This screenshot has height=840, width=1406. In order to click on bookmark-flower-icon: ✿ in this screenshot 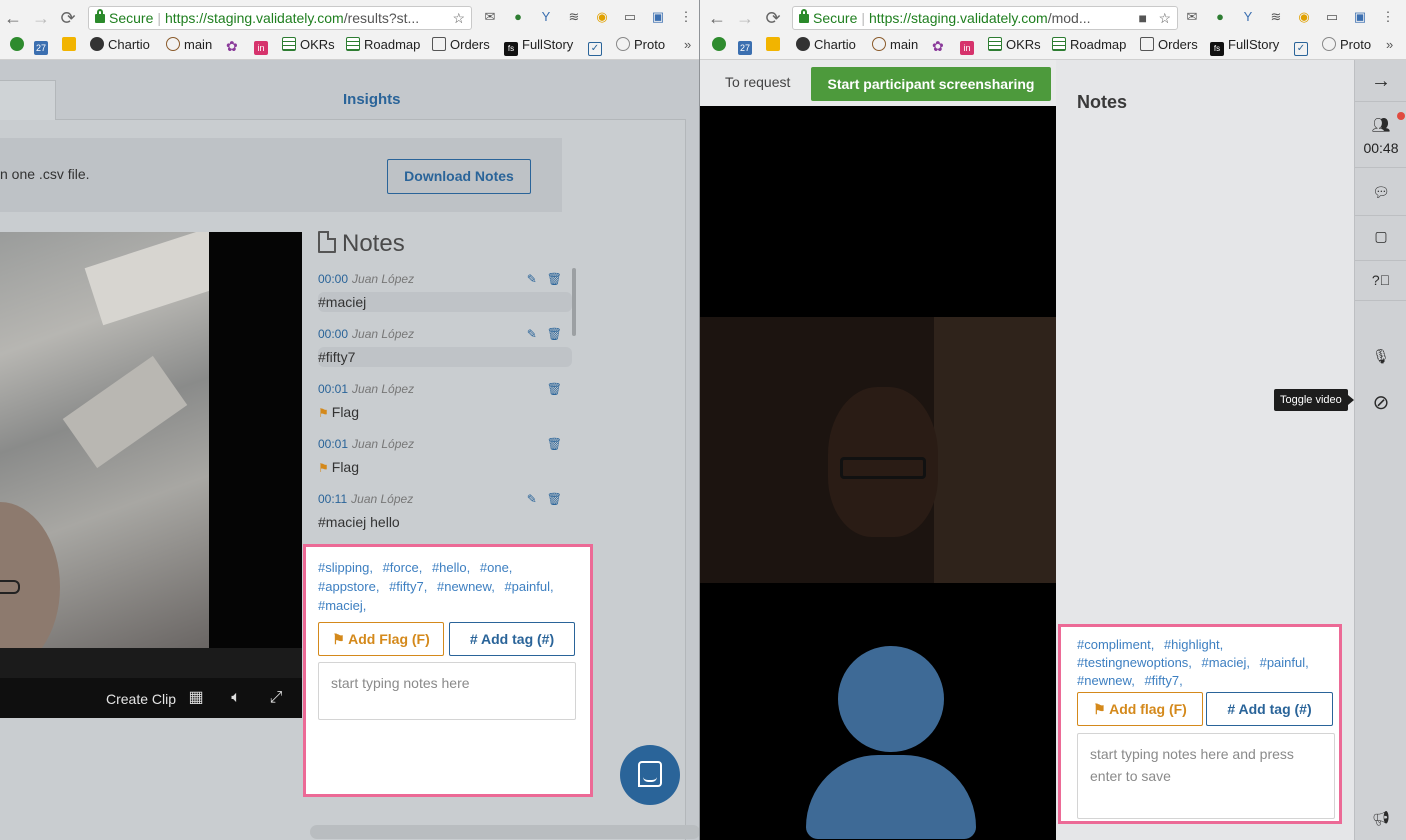, I will do `click(941, 45)`.